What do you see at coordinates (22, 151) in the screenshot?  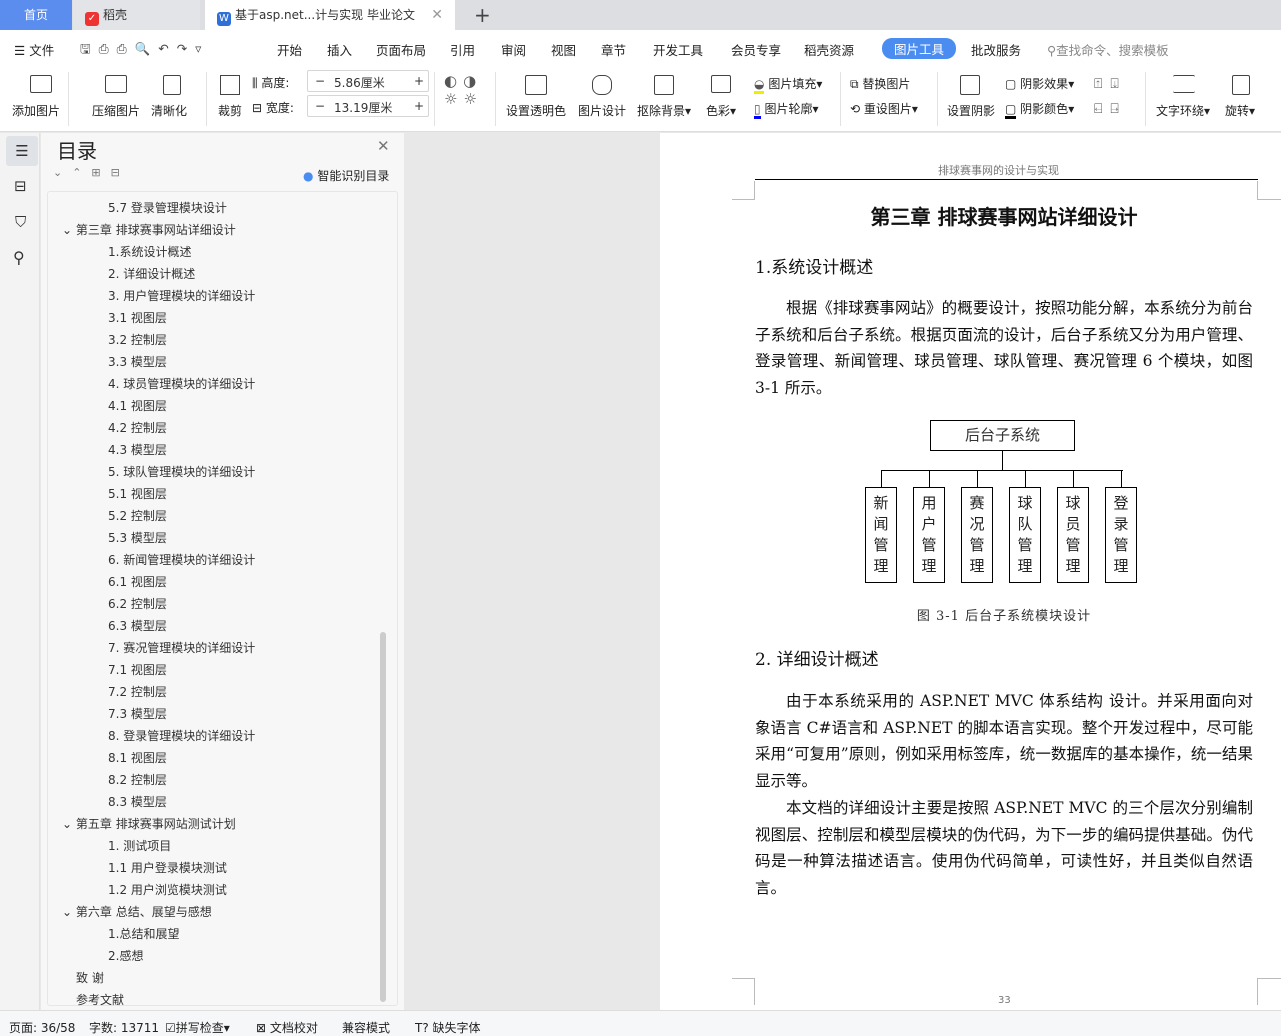 I see `toc-icon: ☰` at bounding box center [22, 151].